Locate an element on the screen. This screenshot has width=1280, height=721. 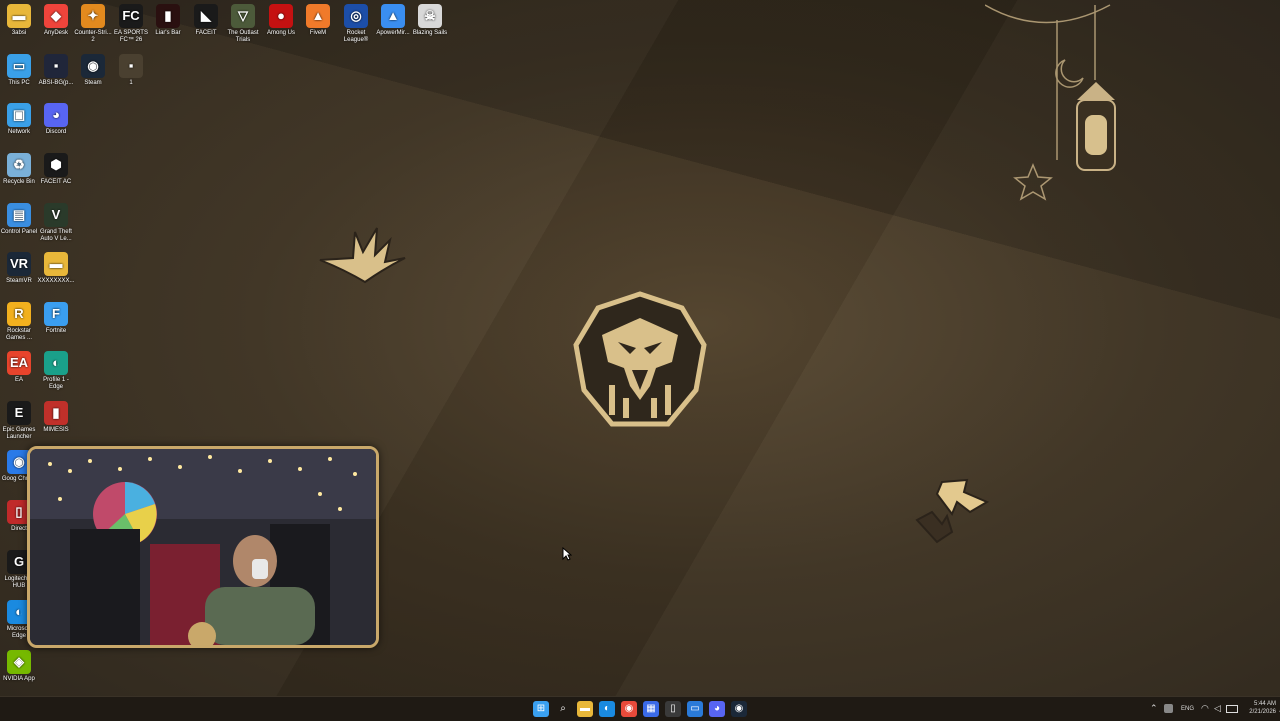
edge-button: ◐ is located at coordinates (607, 709).